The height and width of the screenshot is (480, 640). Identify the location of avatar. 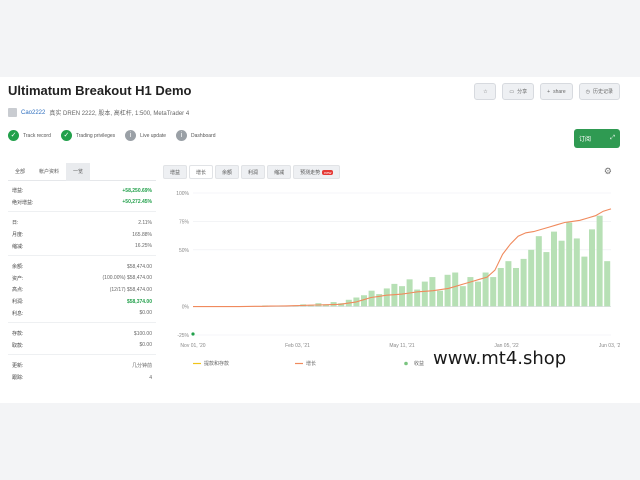
(12, 112).